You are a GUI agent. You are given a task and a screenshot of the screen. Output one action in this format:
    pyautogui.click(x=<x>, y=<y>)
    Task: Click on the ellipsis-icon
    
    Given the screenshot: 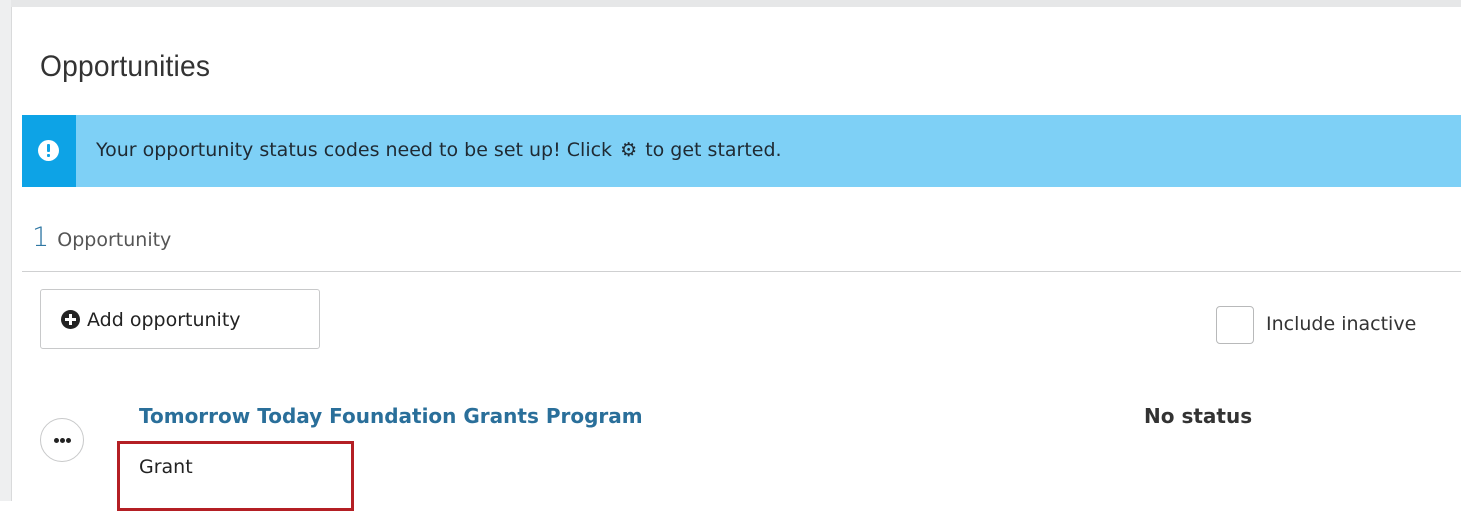 What is the action you would take?
    pyautogui.click(x=63, y=440)
    